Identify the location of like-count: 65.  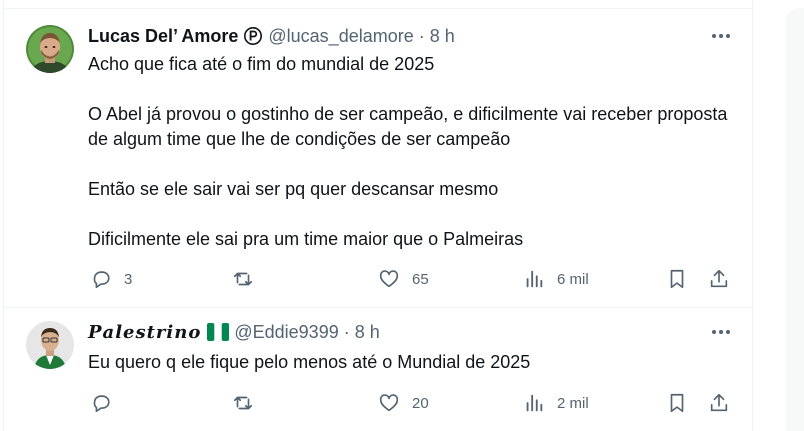
(420, 279).